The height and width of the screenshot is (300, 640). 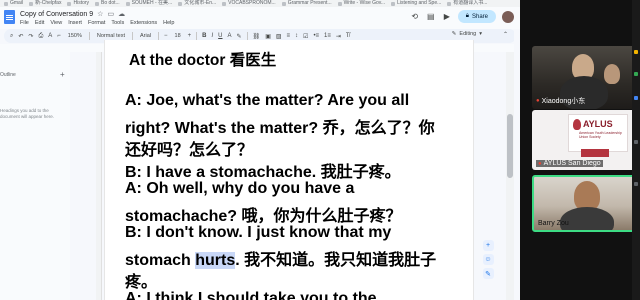 I want to click on spellcheck-icon: A, so click(x=50, y=36).